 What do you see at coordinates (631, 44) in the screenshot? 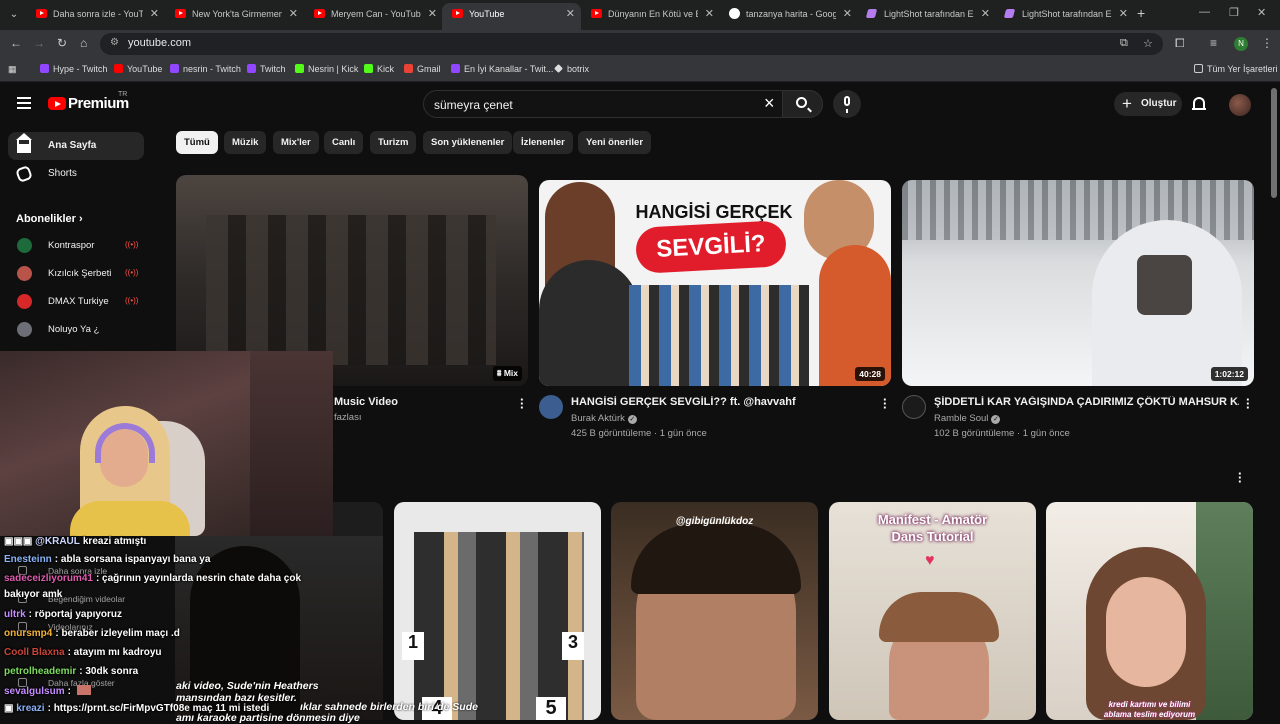
I see `address-bar: ⚙ youtube.com ⧉ ☆` at bounding box center [631, 44].